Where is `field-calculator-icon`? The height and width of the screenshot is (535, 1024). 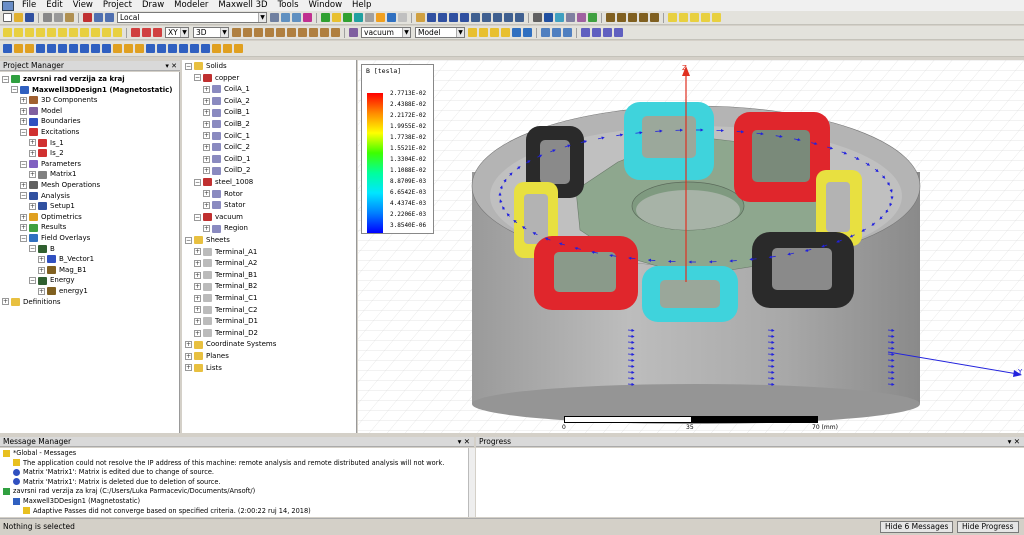 field-calculator-icon is located at coordinates (150, 48).